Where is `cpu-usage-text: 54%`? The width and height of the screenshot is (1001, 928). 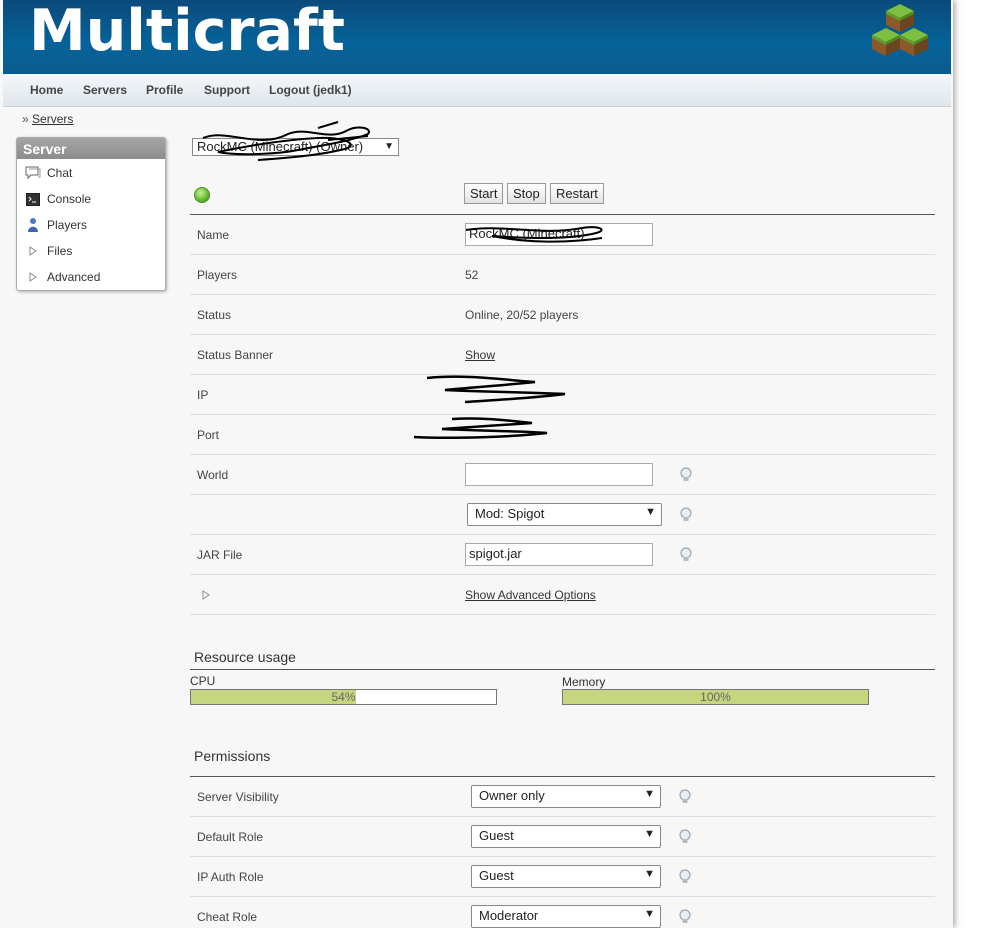
cpu-usage-text: 54% is located at coordinates (343, 697).